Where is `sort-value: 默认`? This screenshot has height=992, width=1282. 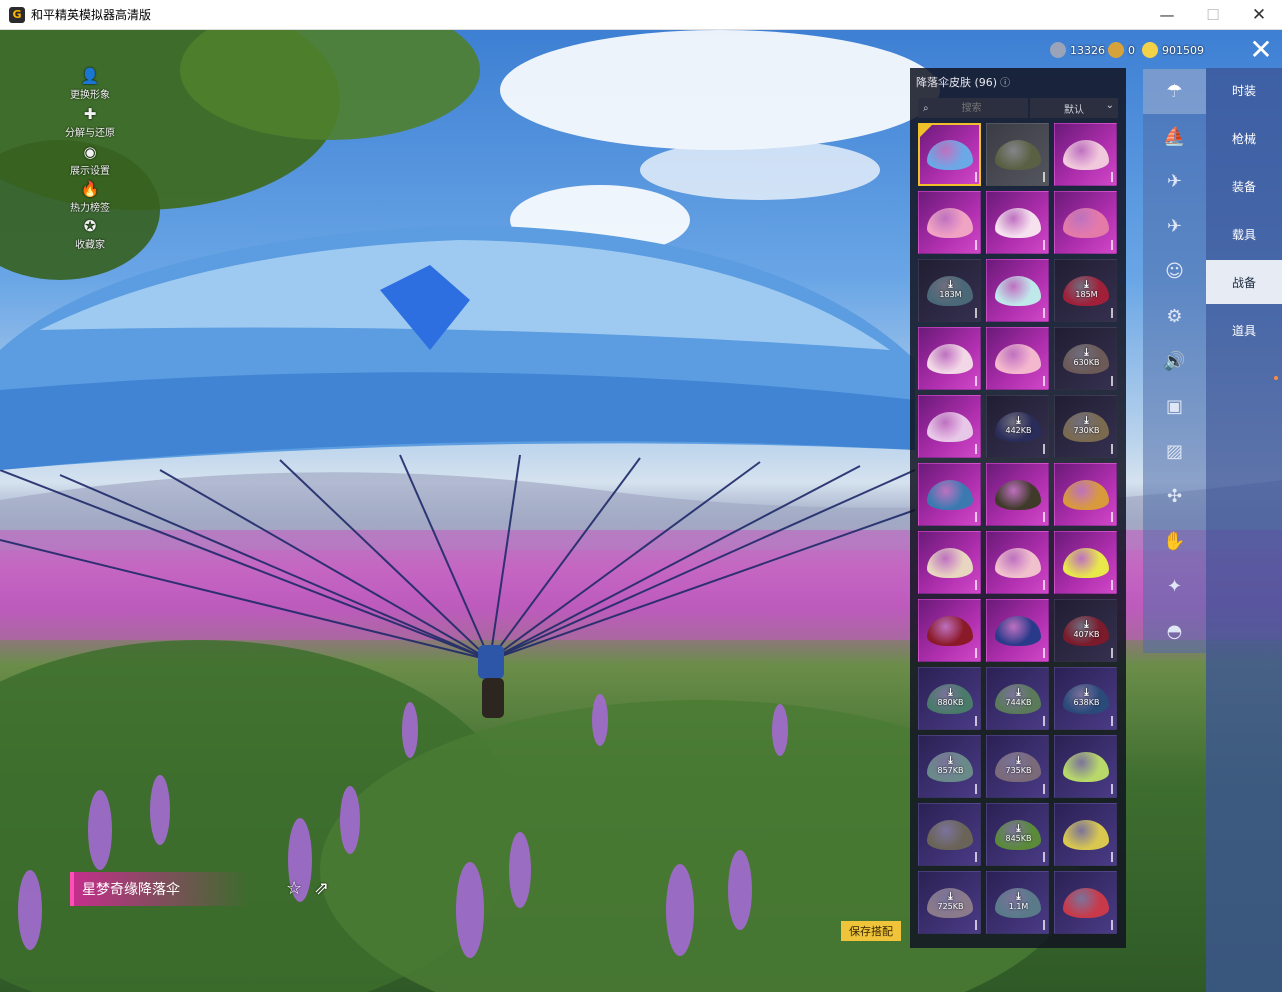 sort-value: 默认 is located at coordinates (1074, 110).